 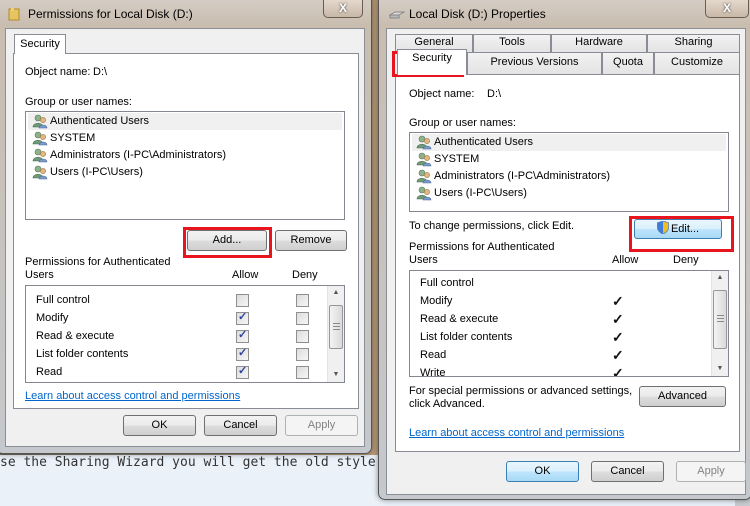 I want to click on tab-hardware: Hardware, so click(x=599, y=43).